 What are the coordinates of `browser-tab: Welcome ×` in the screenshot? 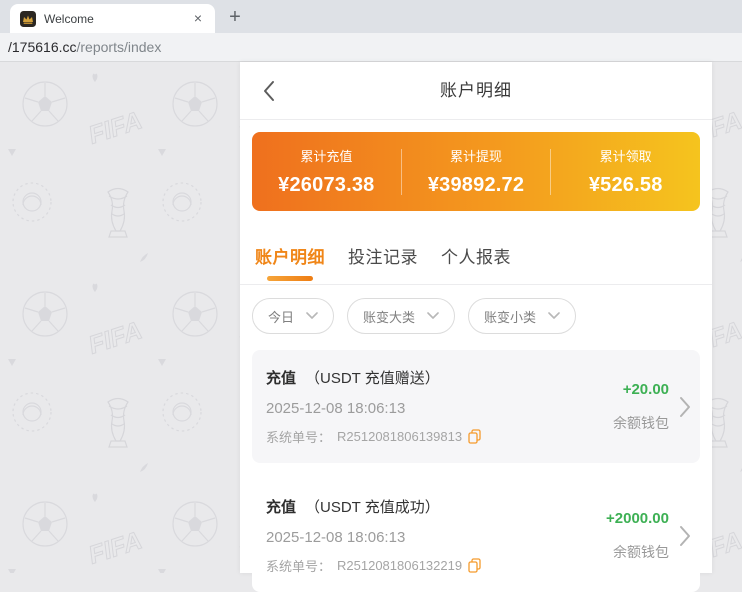 It's located at (112, 18).